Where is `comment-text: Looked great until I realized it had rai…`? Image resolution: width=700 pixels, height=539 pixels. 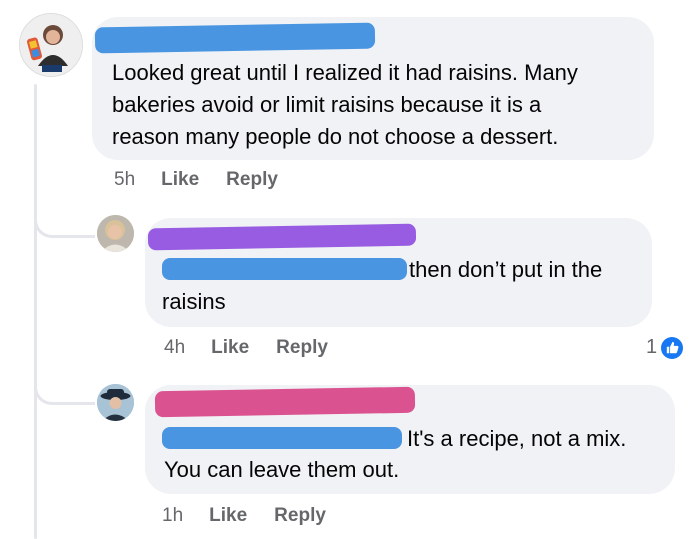
comment-text: Looked great until I realized it had rai… is located at coordinates (345, 104).